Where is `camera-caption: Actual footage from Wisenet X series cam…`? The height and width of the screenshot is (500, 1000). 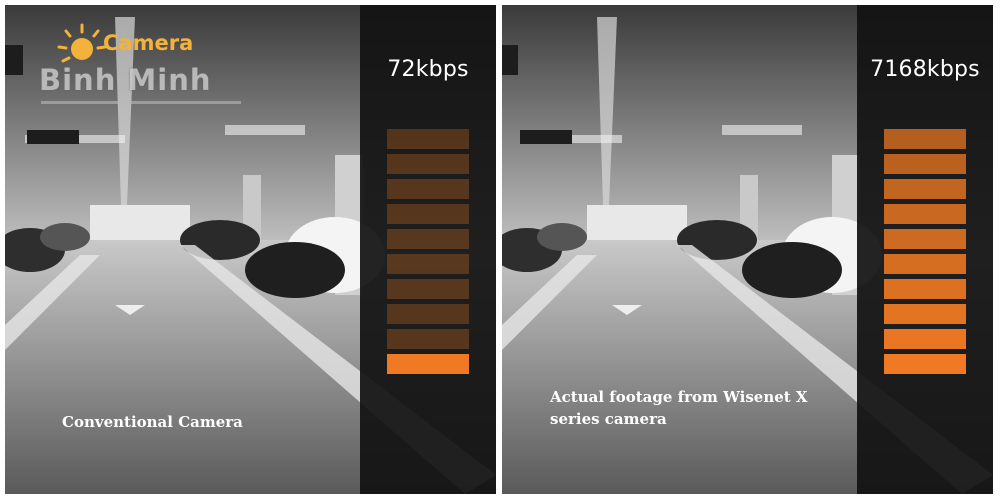
camera-caption: Actual footage from Wisenet X series cam… is located at coordinates (679, 408).